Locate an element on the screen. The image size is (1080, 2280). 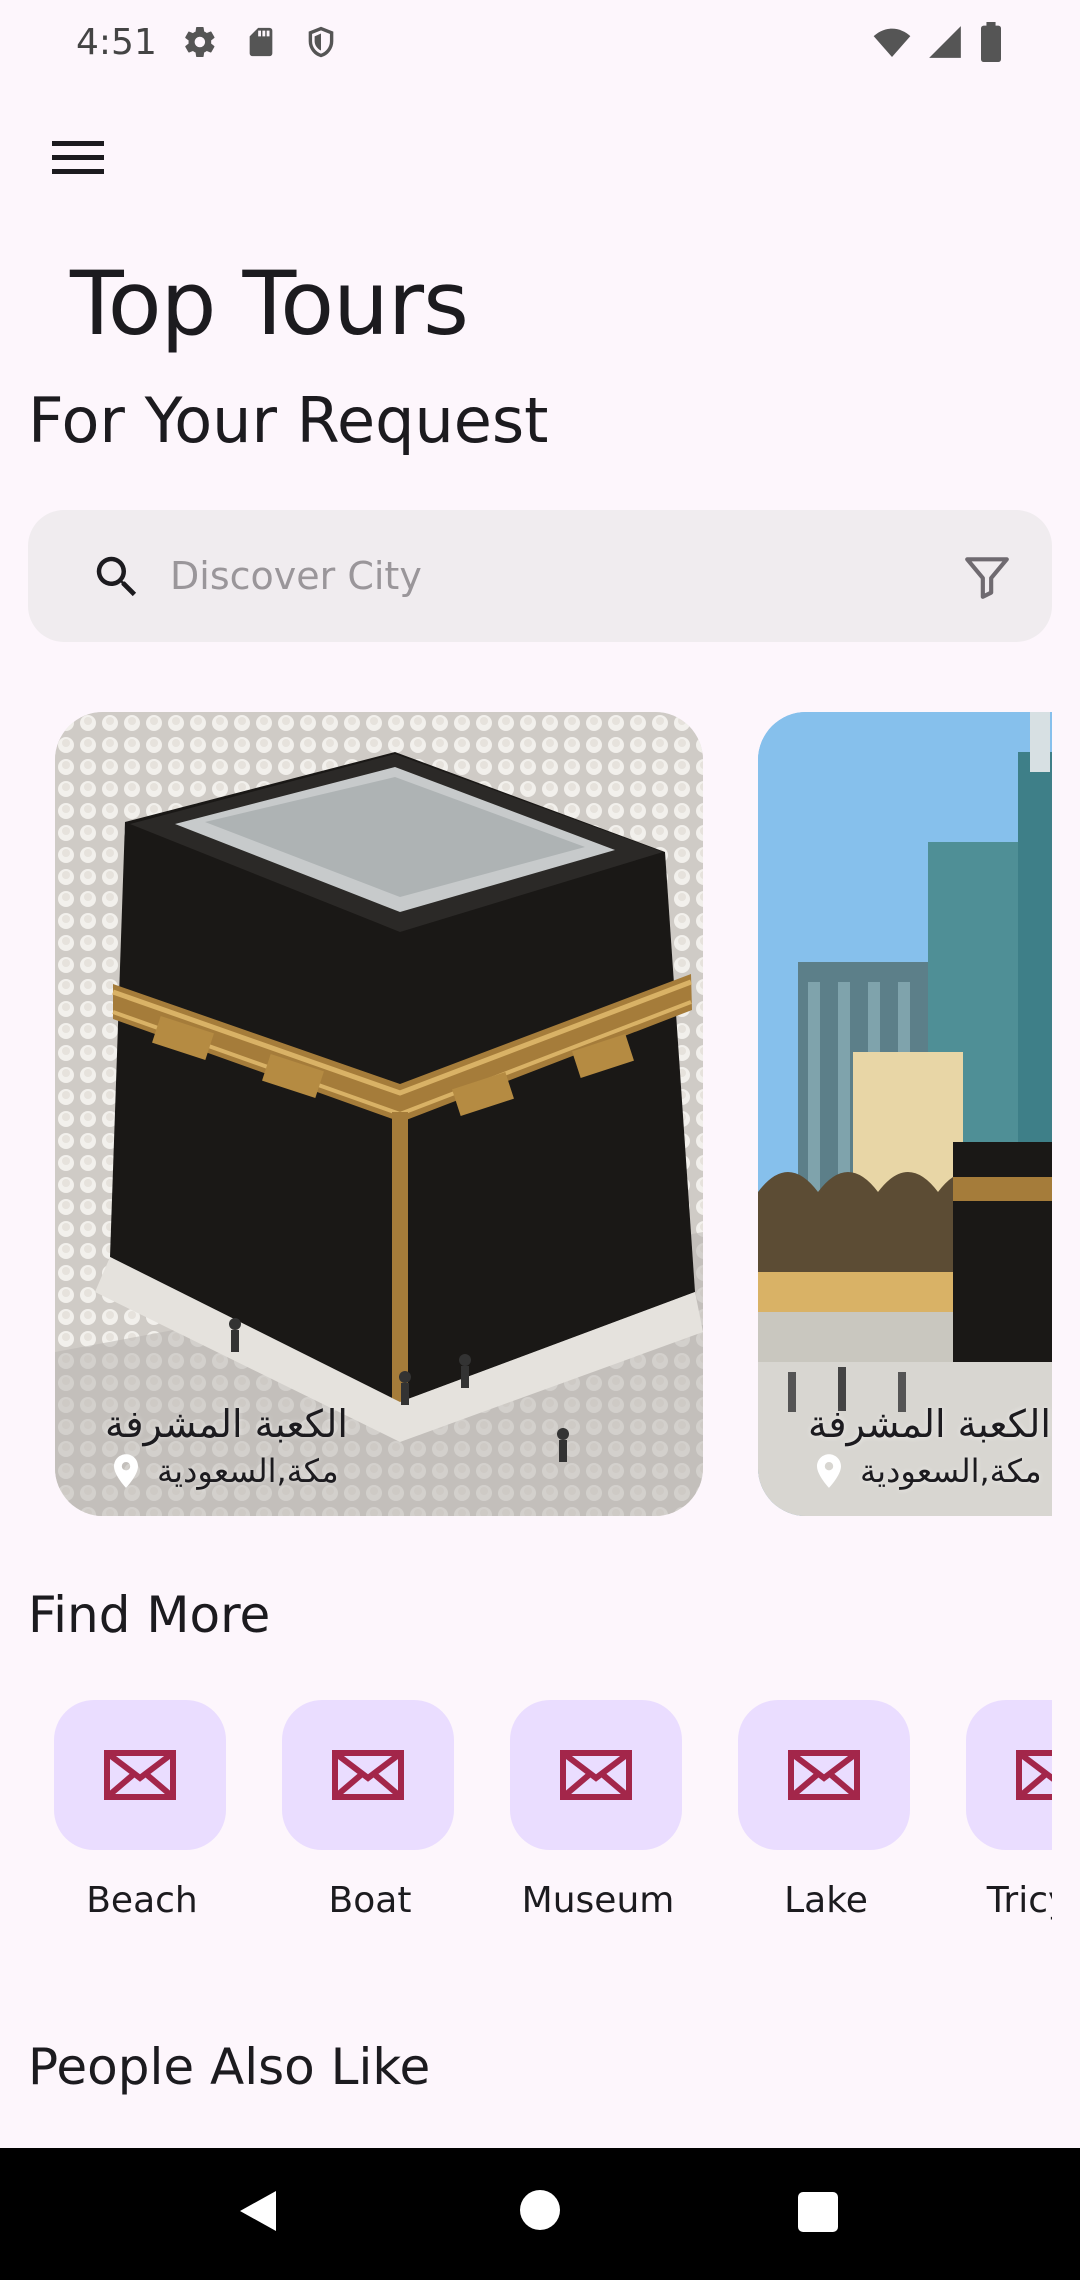
tour-photo is located at coordinates (905, 1114).